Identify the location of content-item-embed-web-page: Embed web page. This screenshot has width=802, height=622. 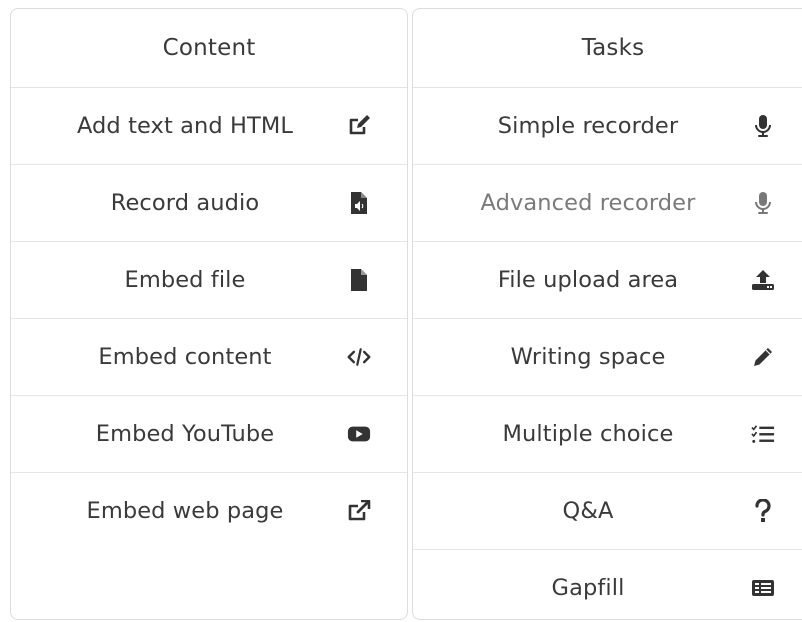
(209, 511).